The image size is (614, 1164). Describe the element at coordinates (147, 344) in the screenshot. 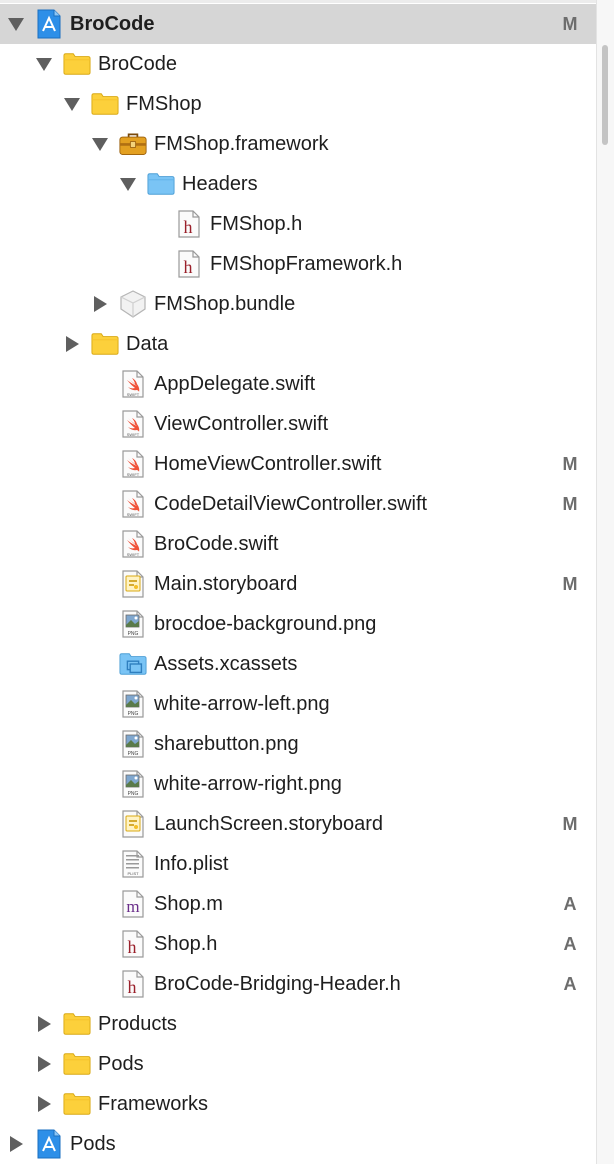

I see `navigator-item-label: Data` at that location.